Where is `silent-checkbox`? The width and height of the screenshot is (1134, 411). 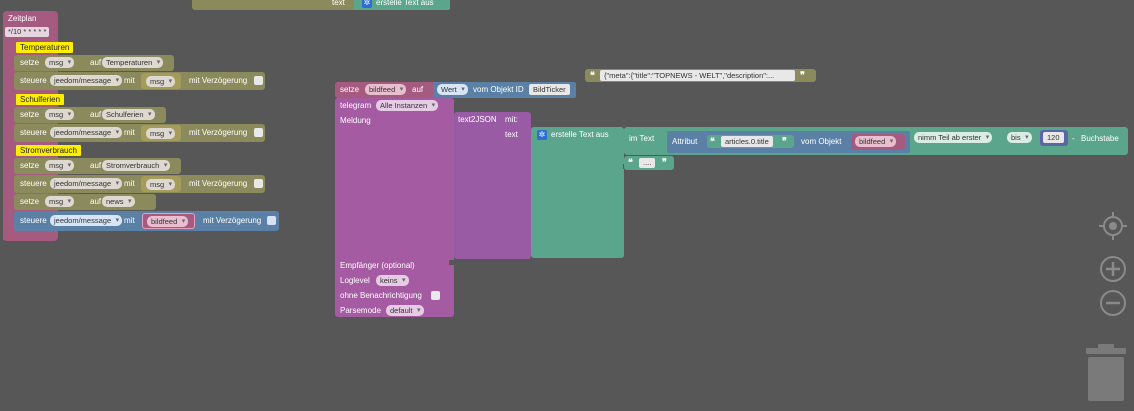 silent-checkbox is located at coordinates (435, 295).